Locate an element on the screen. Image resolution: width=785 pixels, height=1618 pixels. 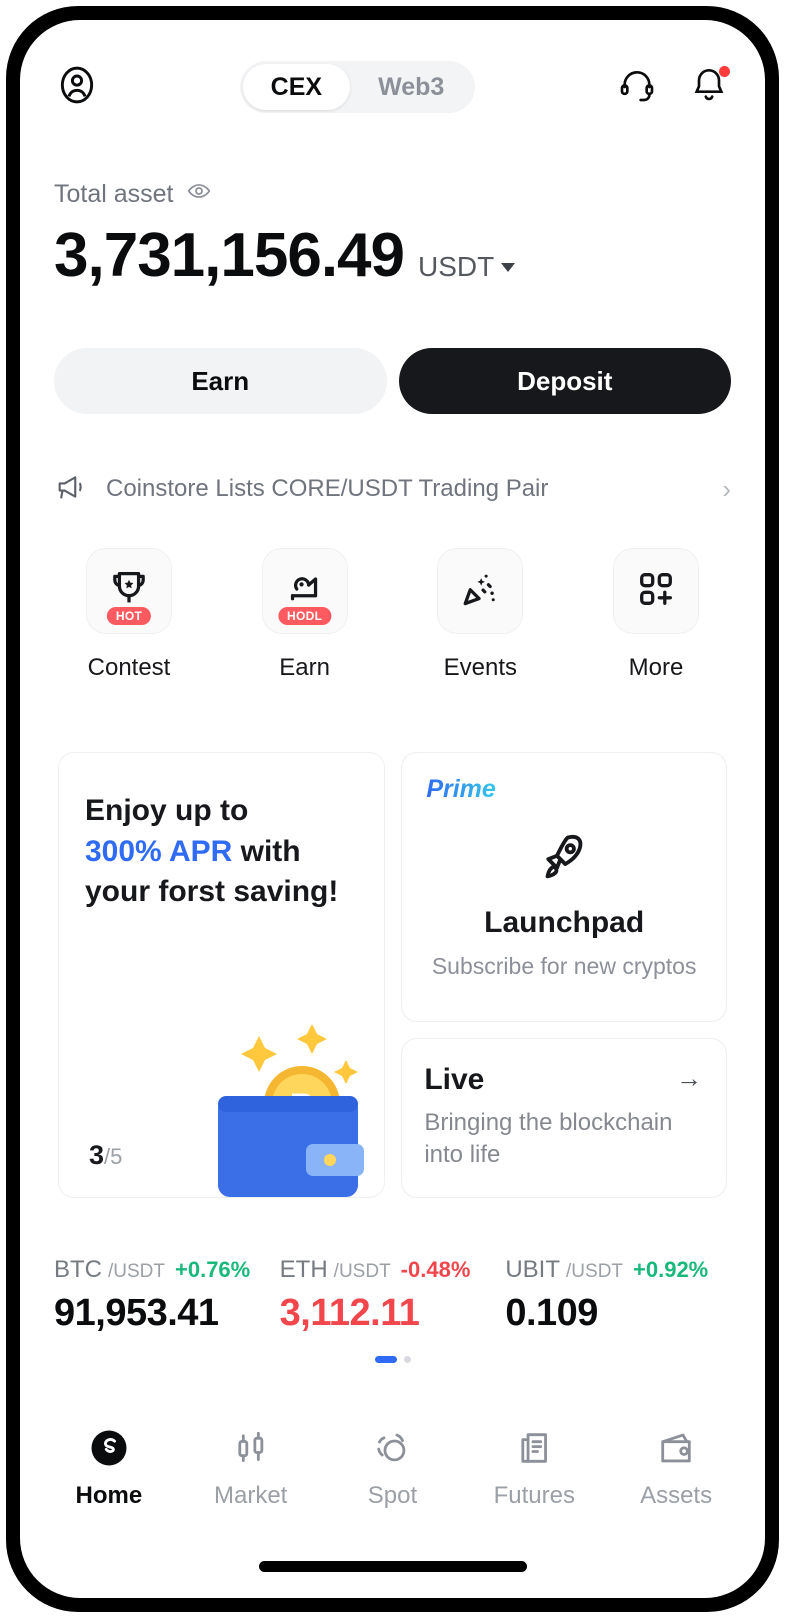
ticker-btc-change: +0.76% is located at coordinates (213, 1269).